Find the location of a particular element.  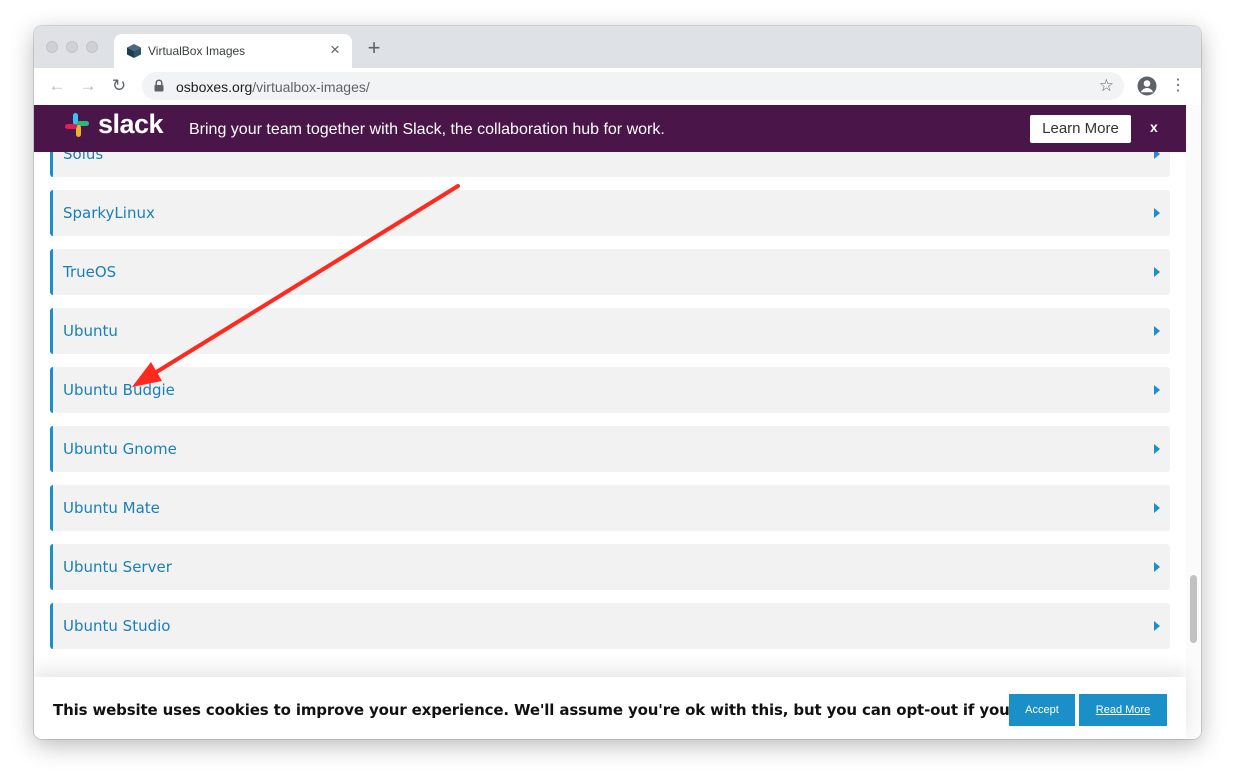

browser-toolbar: ← → ↻ osboxes.org/virtualbox-images/ ☆ ⋮ is located at coordinates (617, 87).